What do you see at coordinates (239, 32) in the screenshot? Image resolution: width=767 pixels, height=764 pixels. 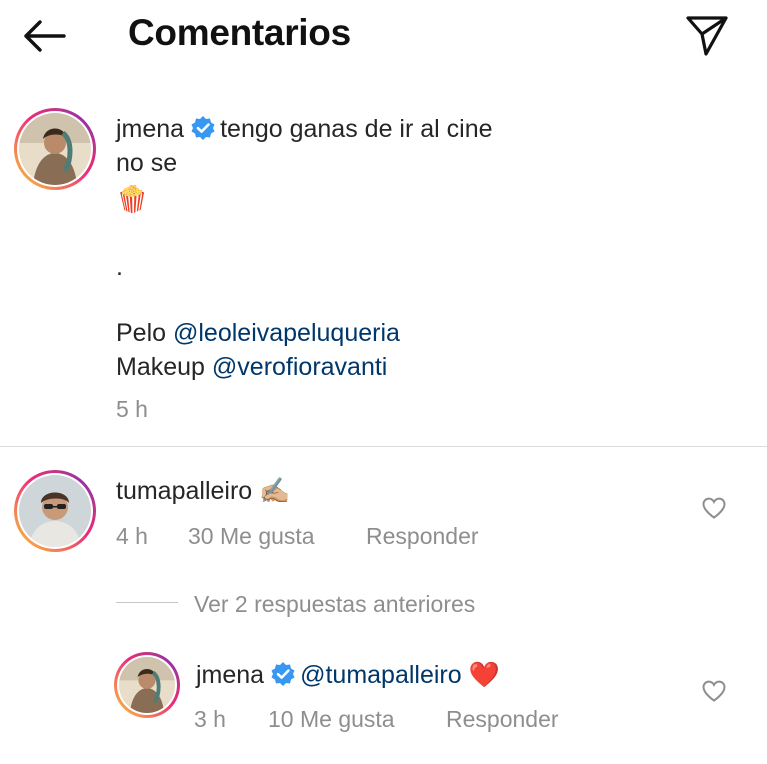 I see `page-title: Comentarios` at bounding box center [239, 32].